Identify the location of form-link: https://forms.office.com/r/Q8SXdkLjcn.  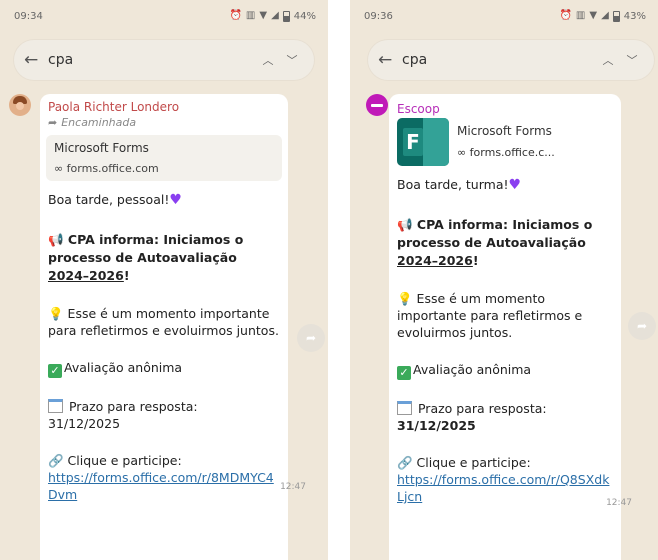
(503, 488).